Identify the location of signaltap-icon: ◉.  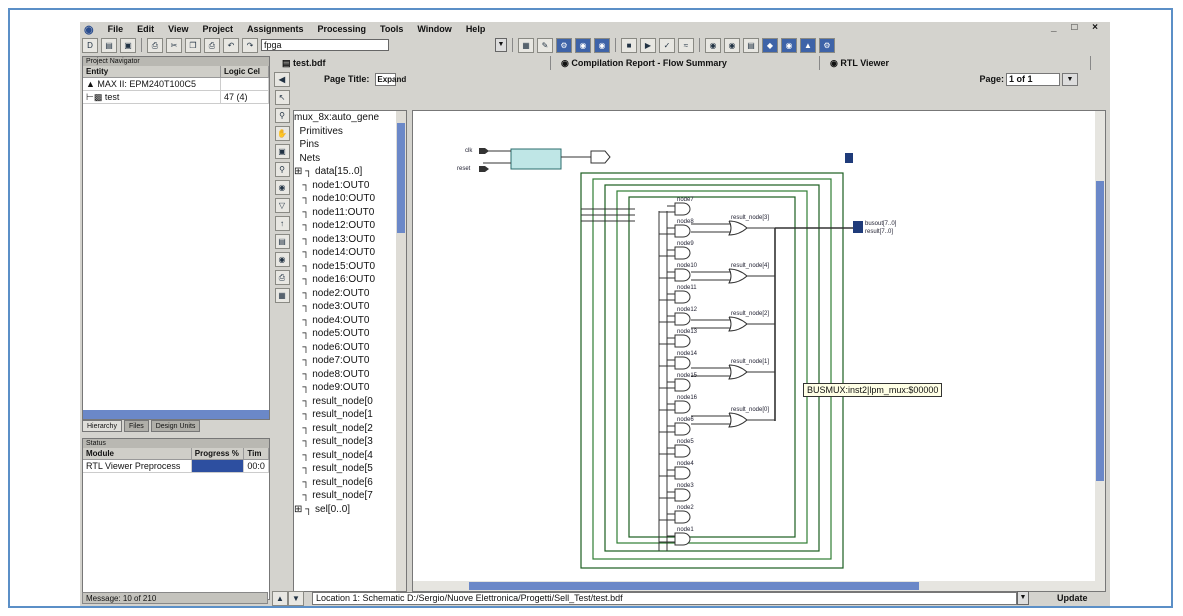
(789, 45).